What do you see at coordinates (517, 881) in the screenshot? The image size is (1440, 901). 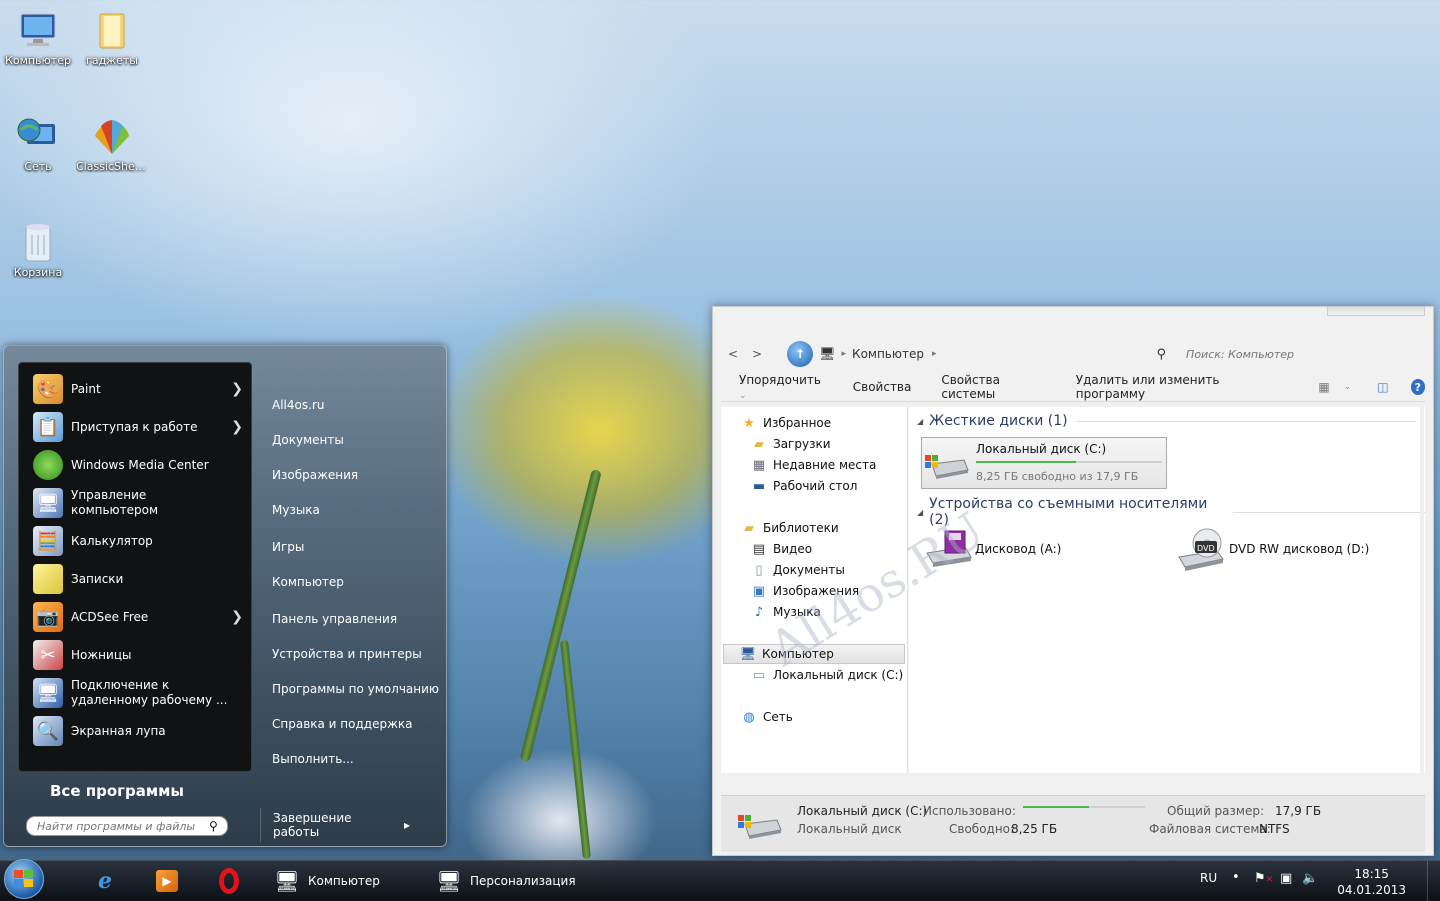 I see `taskbar-personalization: 🖥 Персонализация` at bounding box center [517, 881].